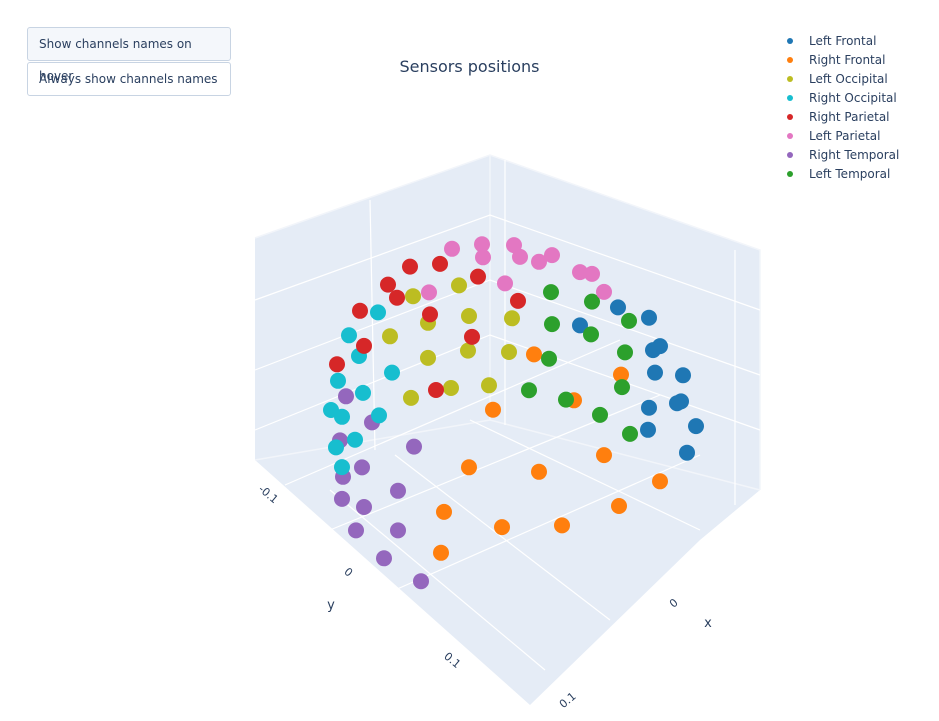 This screenshot has width=939, height=721. What do you see at coordinates (568, 700) in the screenshot?
I see `x-tick-label: 0.1` at bounding box center [568, 700].